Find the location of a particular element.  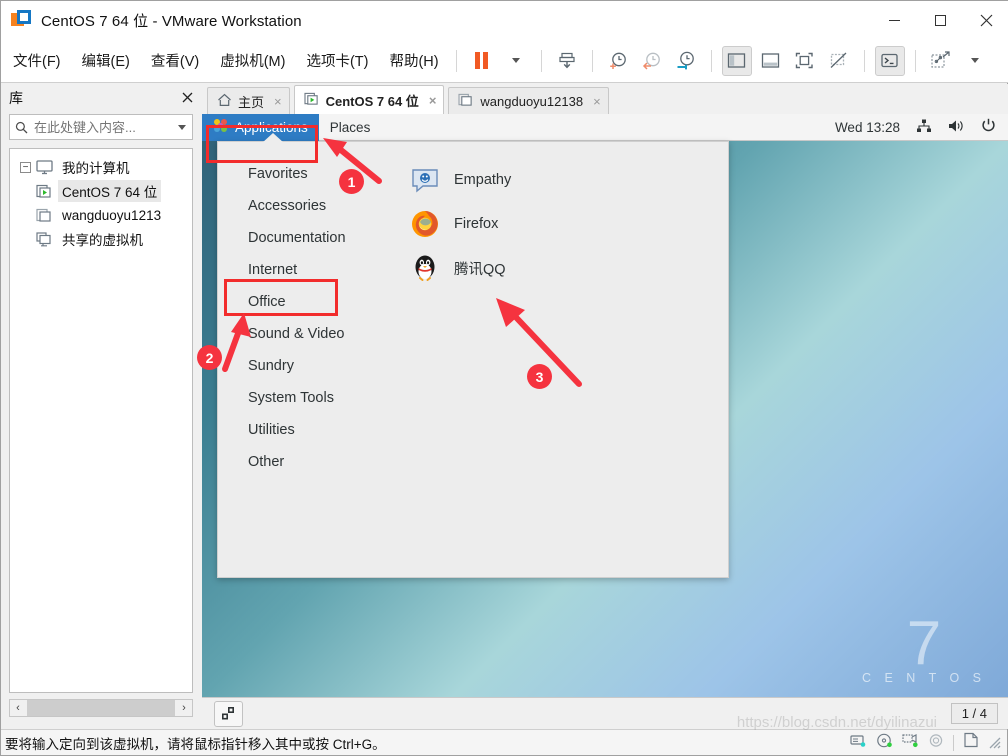

category-system-tools: System Tools is located at coordinates (309, 398).